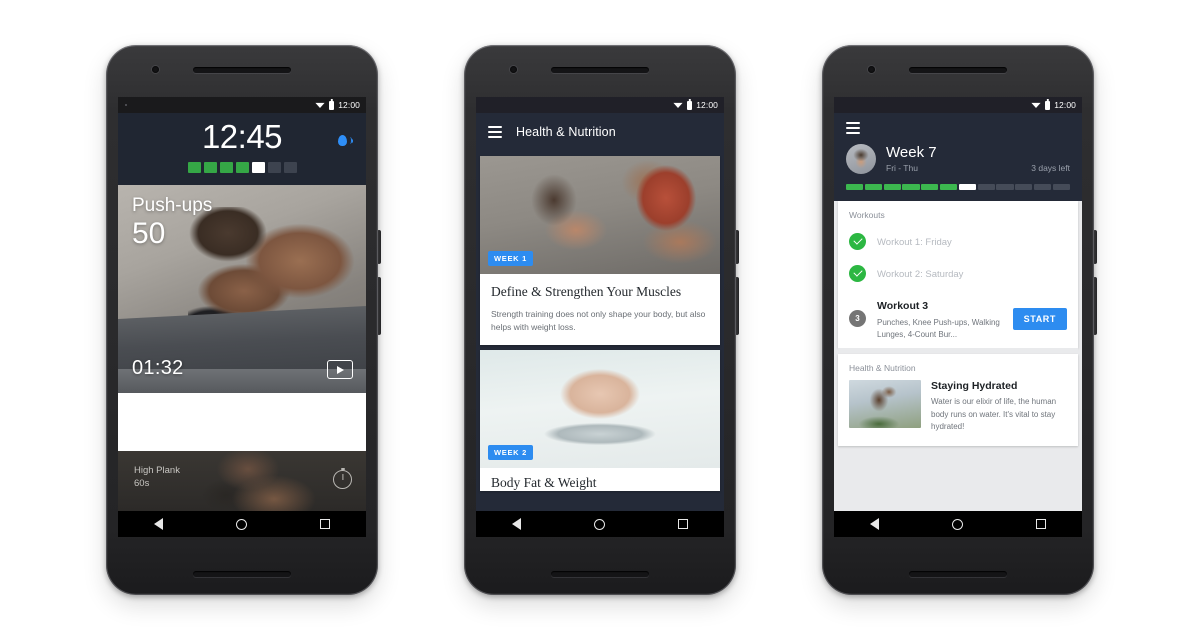 The height and width of the screenshot is (640, 1200). Describe the element at coordinates (157, 470) in the screenshot. I see `next-exercise-name: High Plank` at that location.